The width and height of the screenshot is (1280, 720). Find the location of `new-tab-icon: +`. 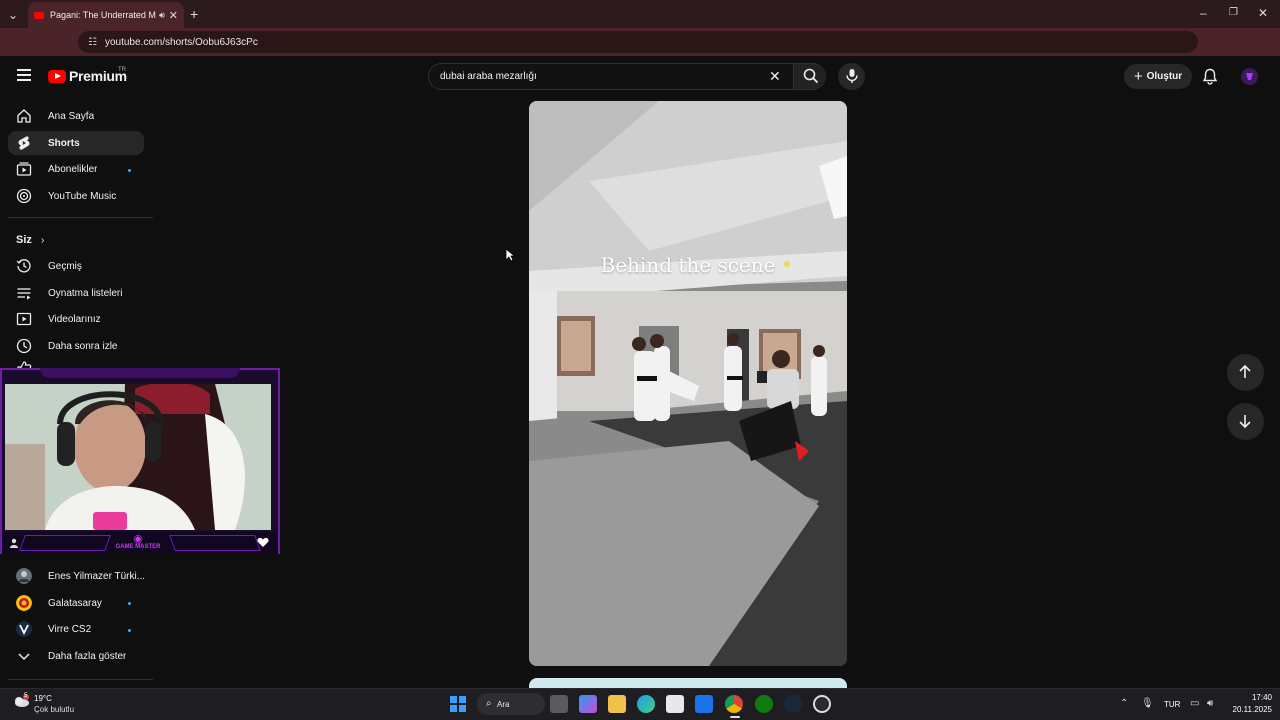

new-tab-icon: + is located at coordinates (194, 14).